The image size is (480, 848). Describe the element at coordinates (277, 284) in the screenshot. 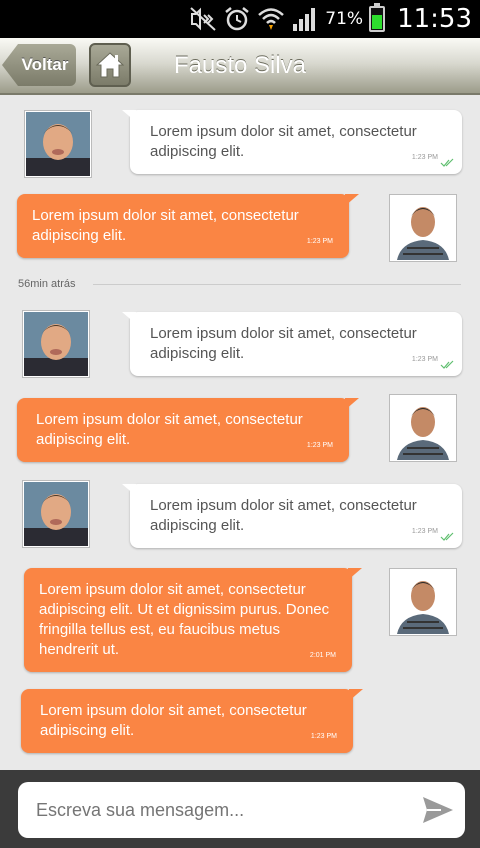

I see `time-separator-line` at that location.